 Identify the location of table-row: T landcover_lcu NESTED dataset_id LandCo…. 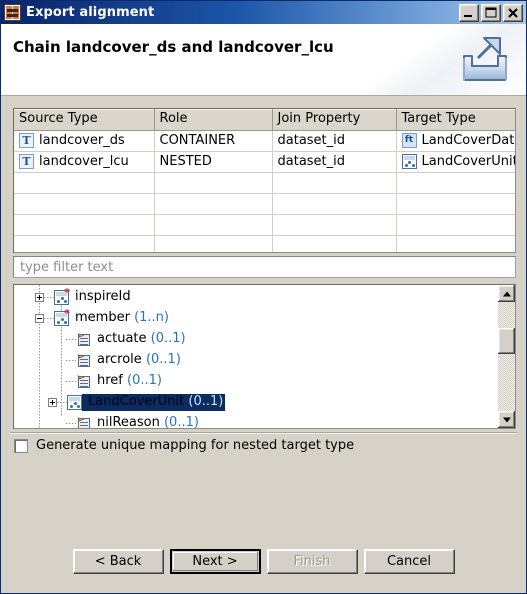
(265, 162).